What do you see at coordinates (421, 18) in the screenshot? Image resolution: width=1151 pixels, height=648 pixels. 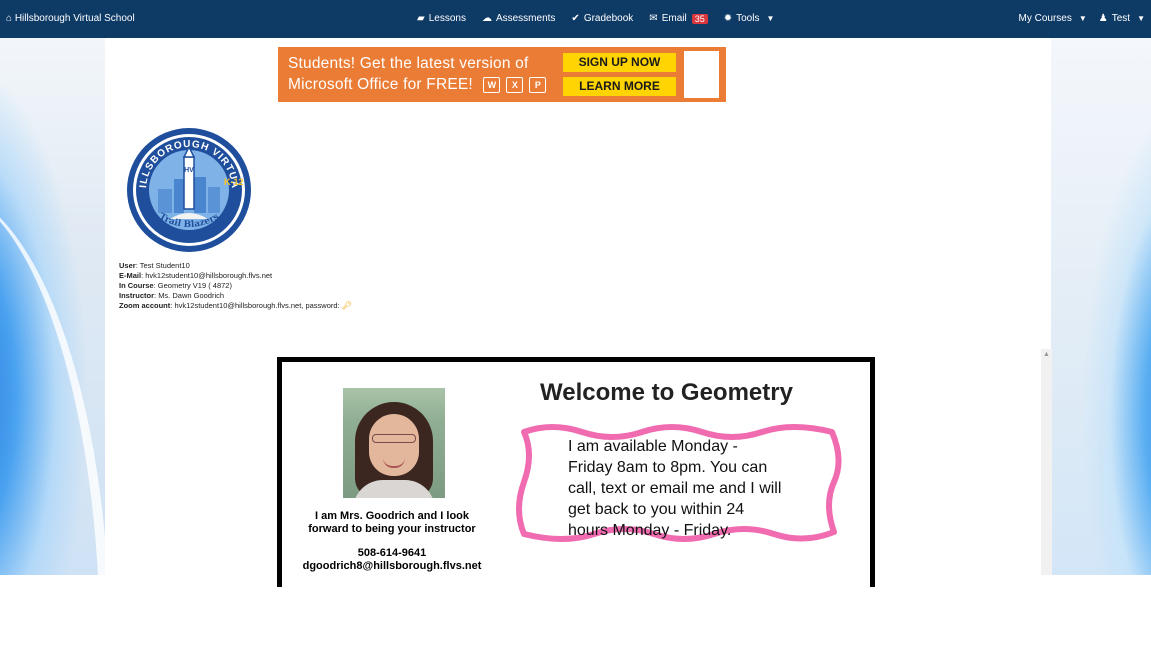 I see `book-icon: ▰` at bounding box center [421, 18].